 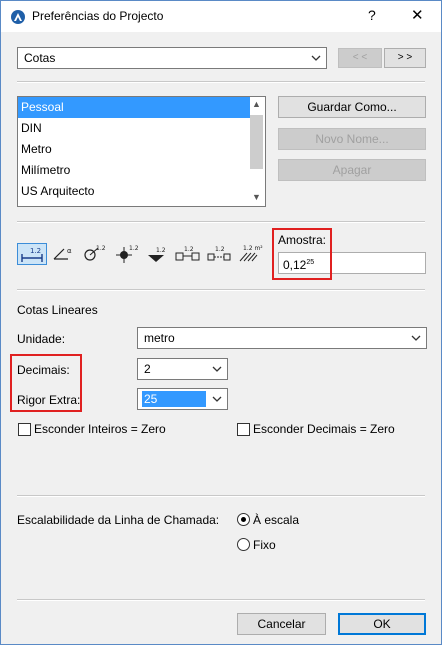 I want to click on next-button: > >, so click(x=405, y=58).